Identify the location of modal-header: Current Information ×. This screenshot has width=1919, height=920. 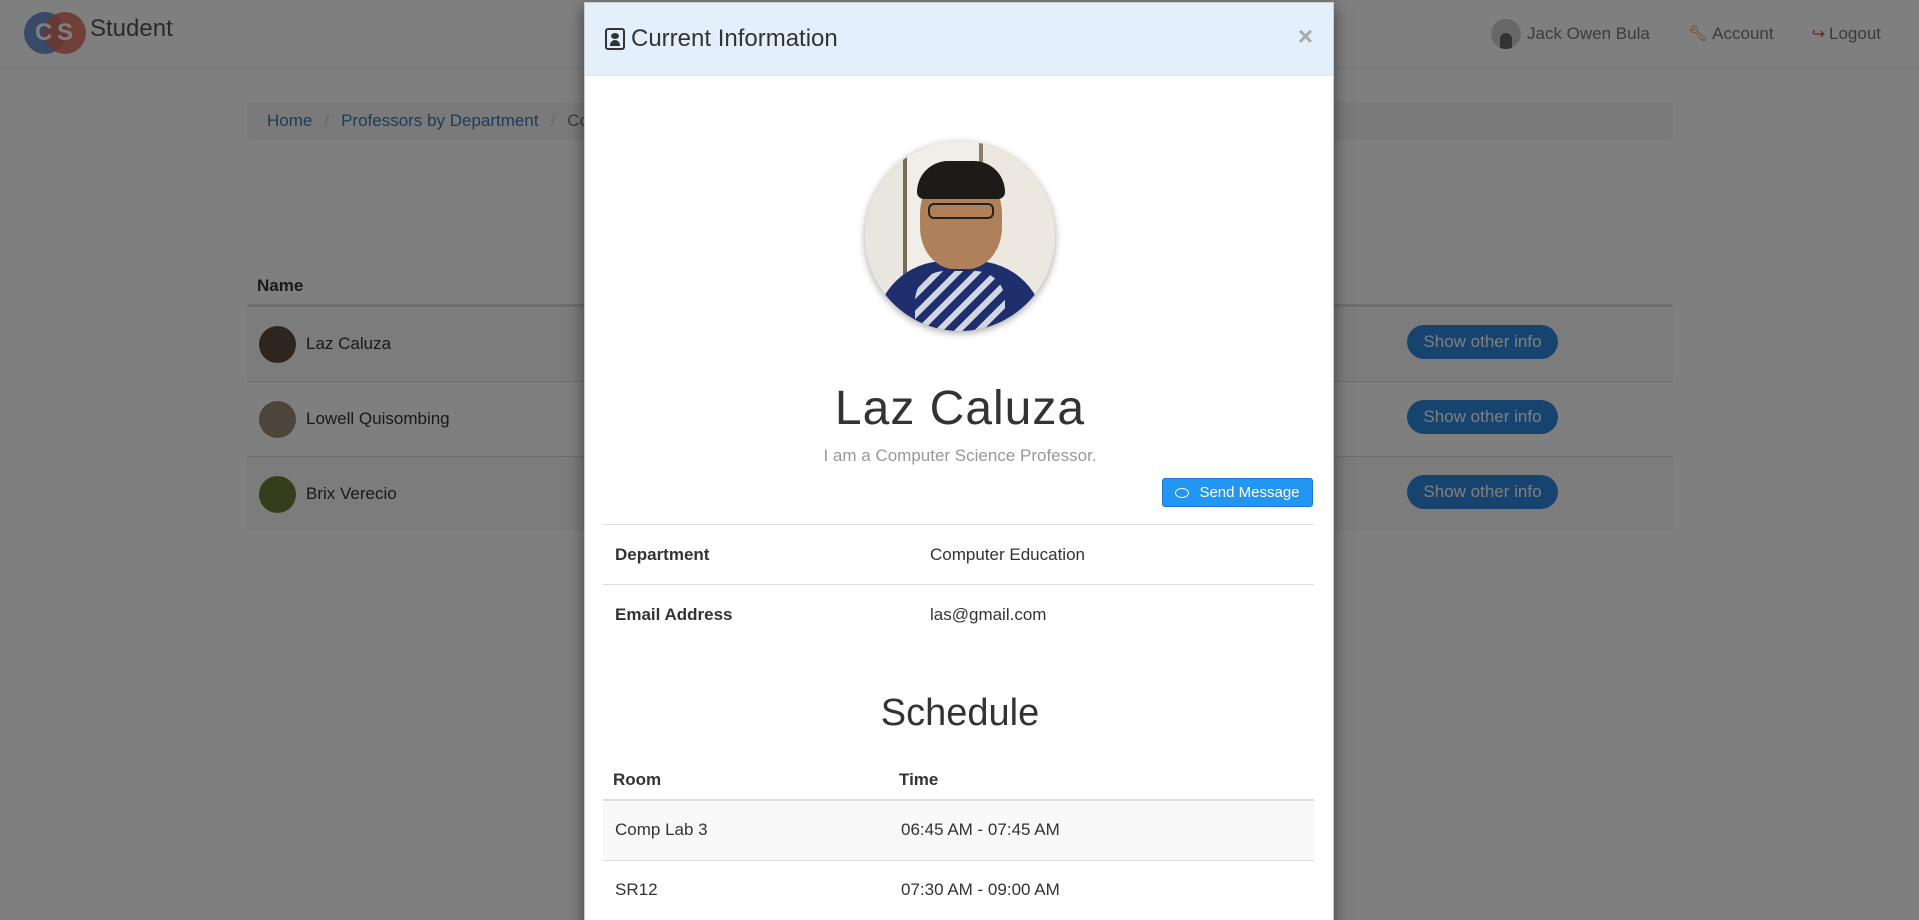
(959, 39).